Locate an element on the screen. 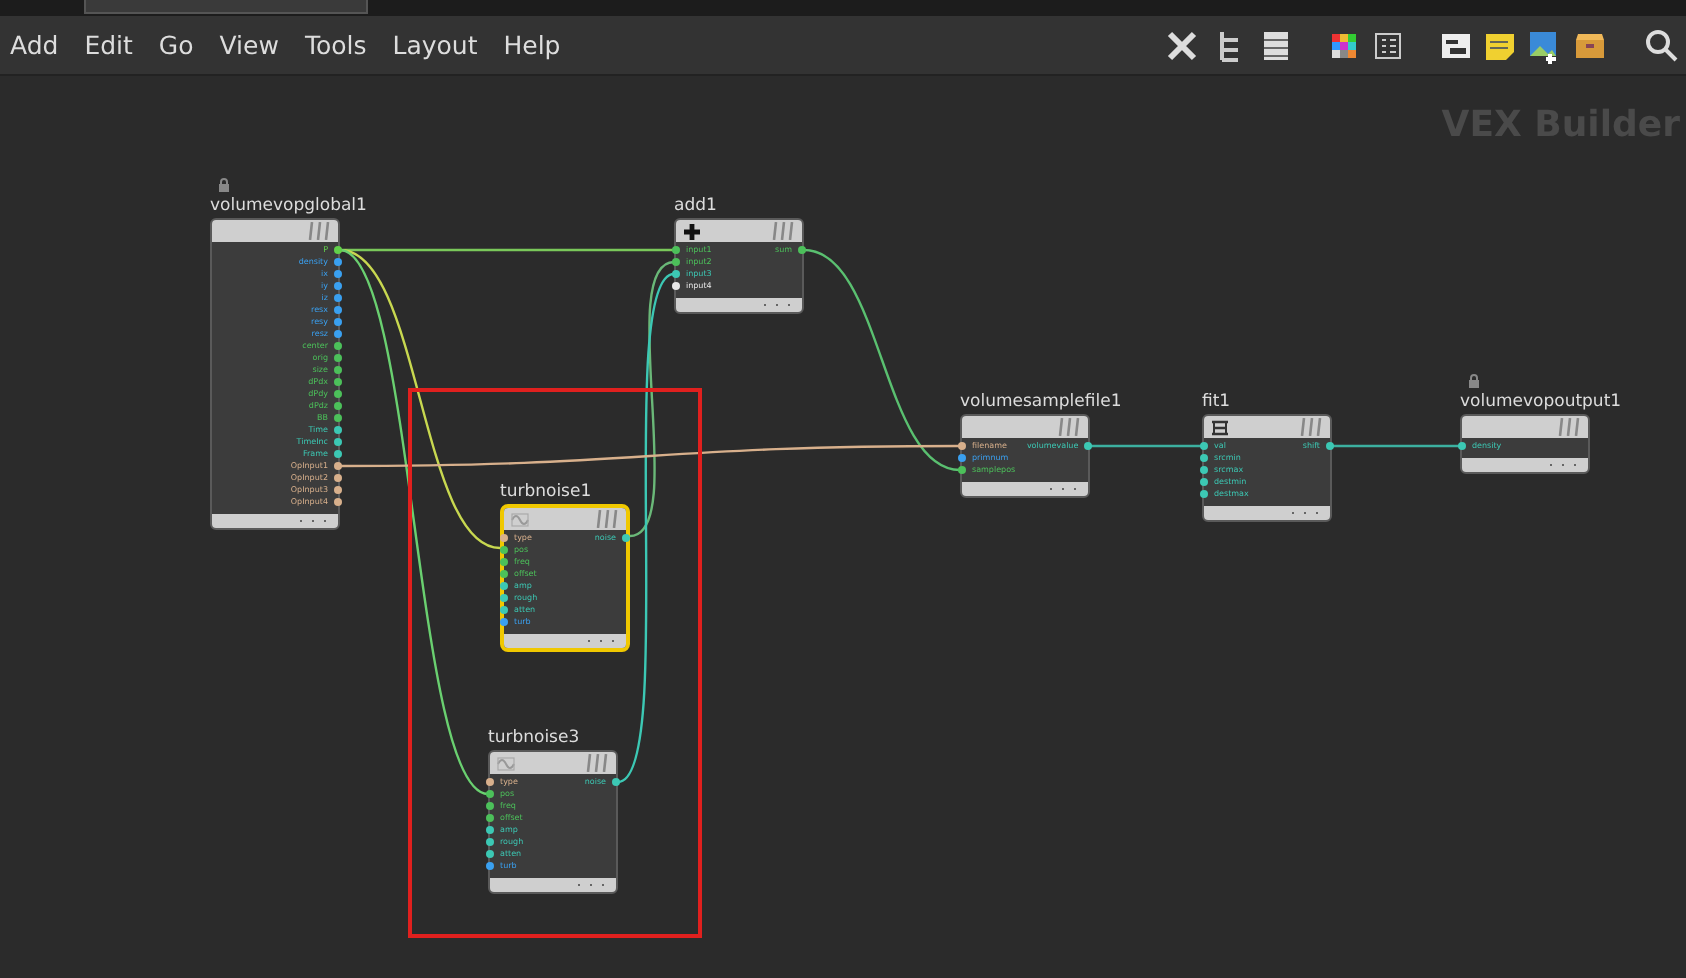  menu-item: View is located at coordinates (249, 45).